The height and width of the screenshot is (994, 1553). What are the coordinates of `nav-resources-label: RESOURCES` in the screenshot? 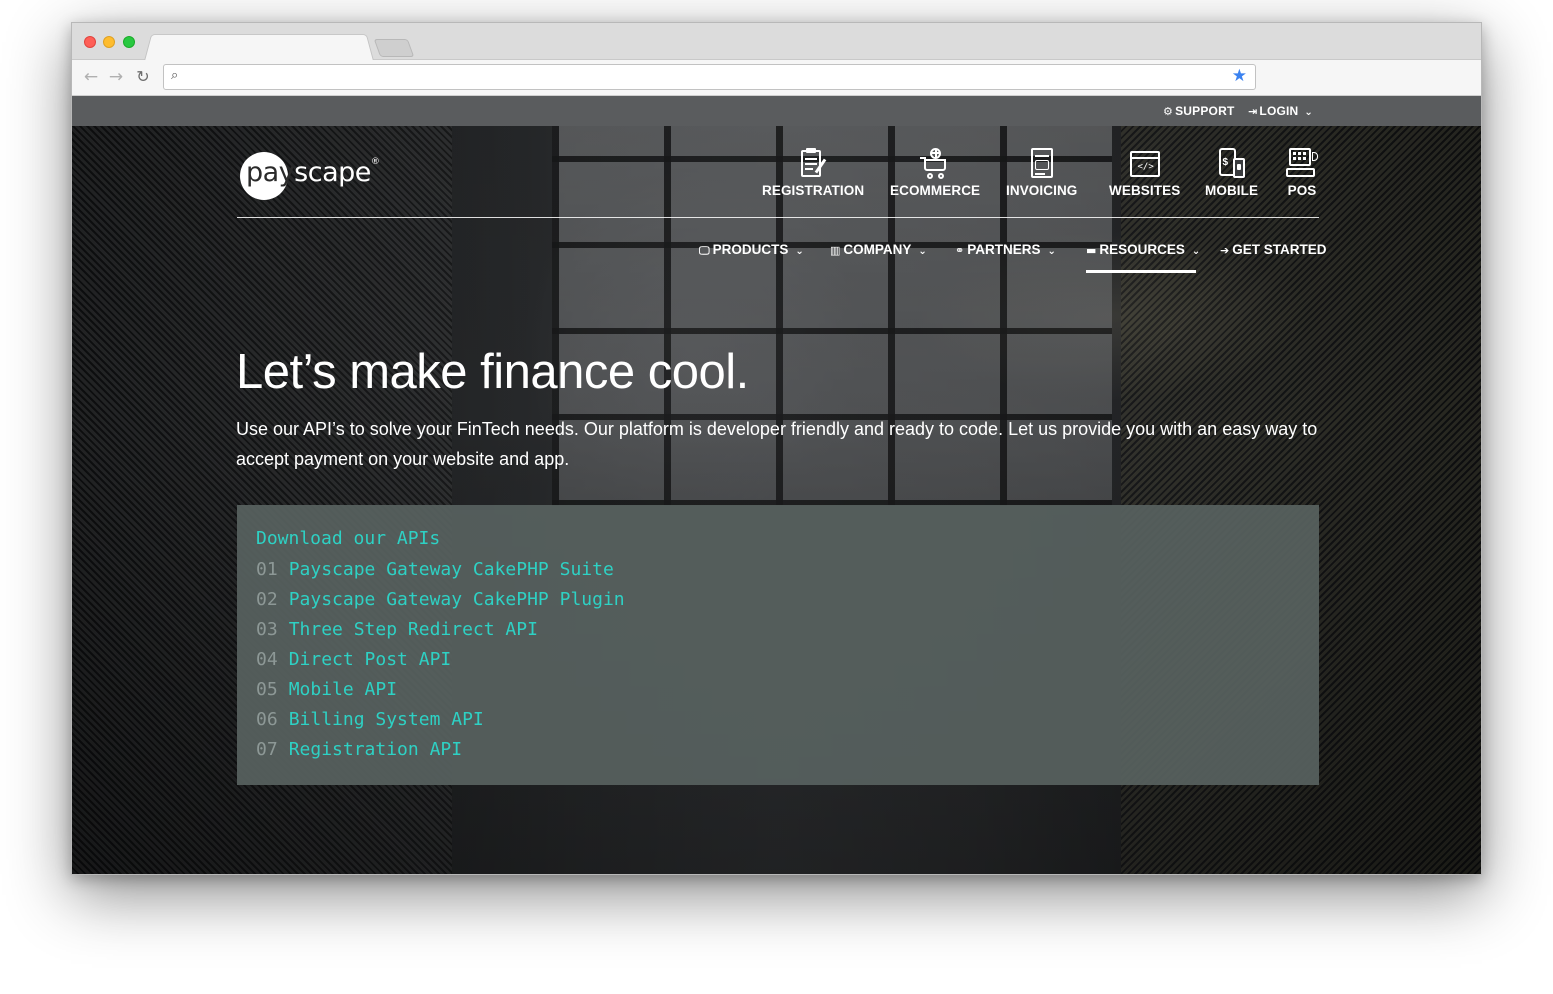 It's located at (1142, 249).